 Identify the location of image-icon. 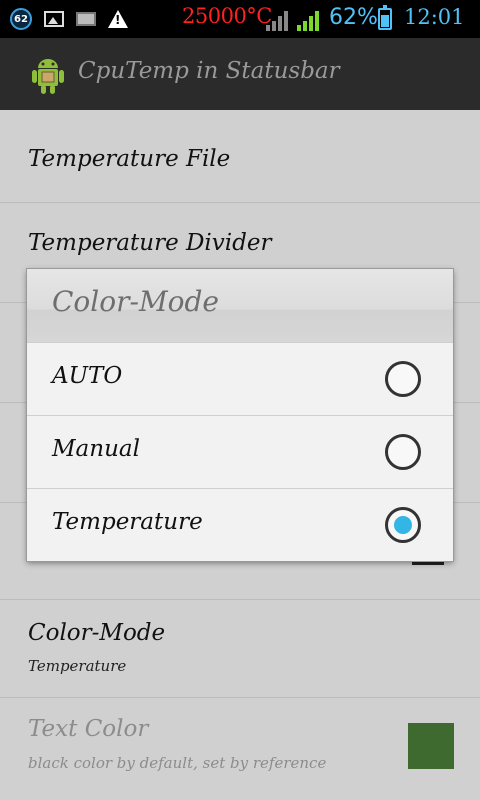
(54, 19).